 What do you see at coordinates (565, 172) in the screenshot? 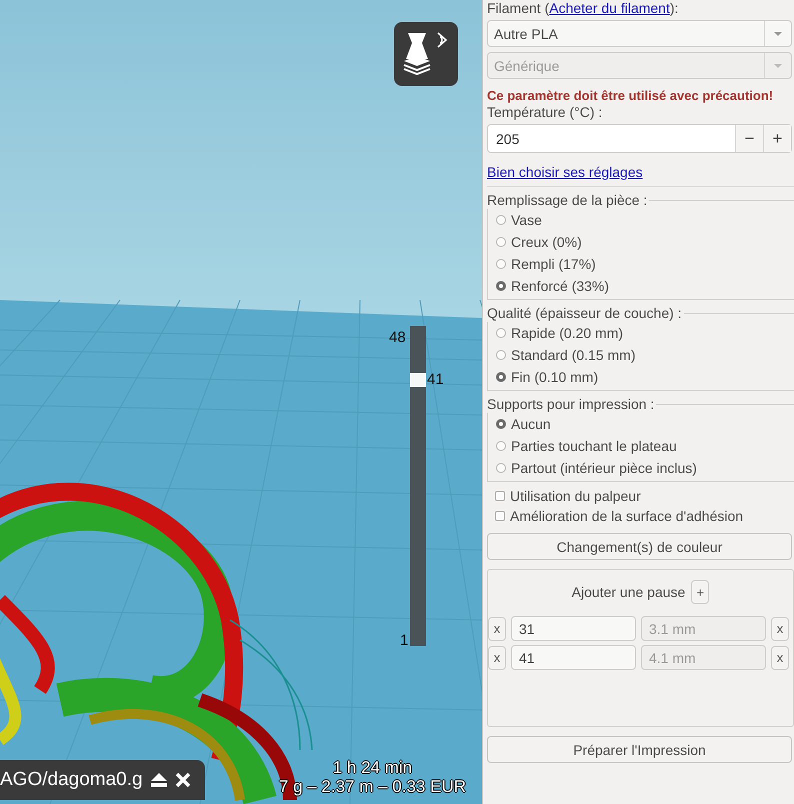
I see `settings-link: Bien choisir ses réglages` at bounding box center [565, 172].